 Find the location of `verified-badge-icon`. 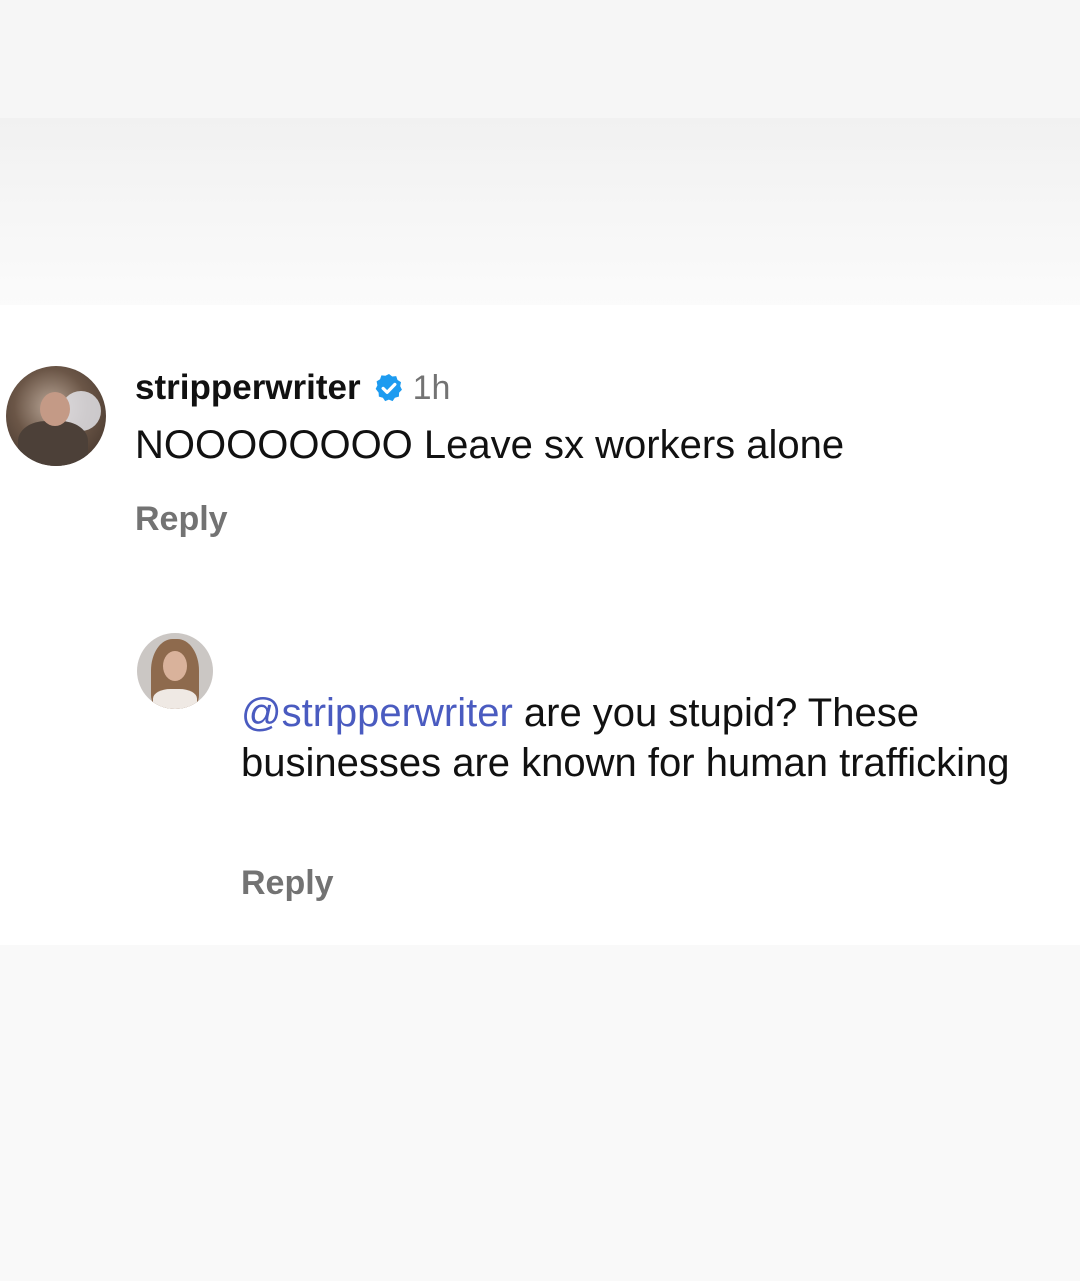

verified-badge-icon is located at coordinates (389, 388).